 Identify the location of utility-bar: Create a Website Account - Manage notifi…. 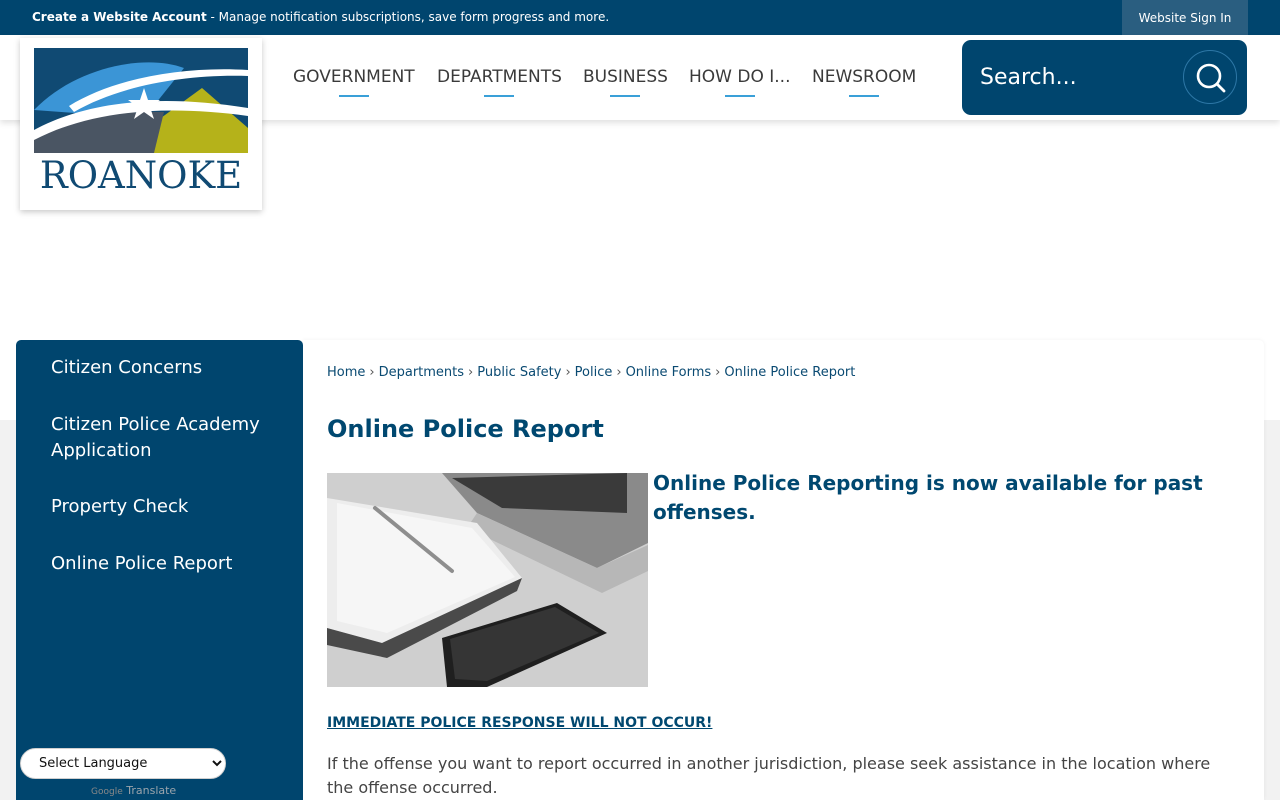
(640, 17).